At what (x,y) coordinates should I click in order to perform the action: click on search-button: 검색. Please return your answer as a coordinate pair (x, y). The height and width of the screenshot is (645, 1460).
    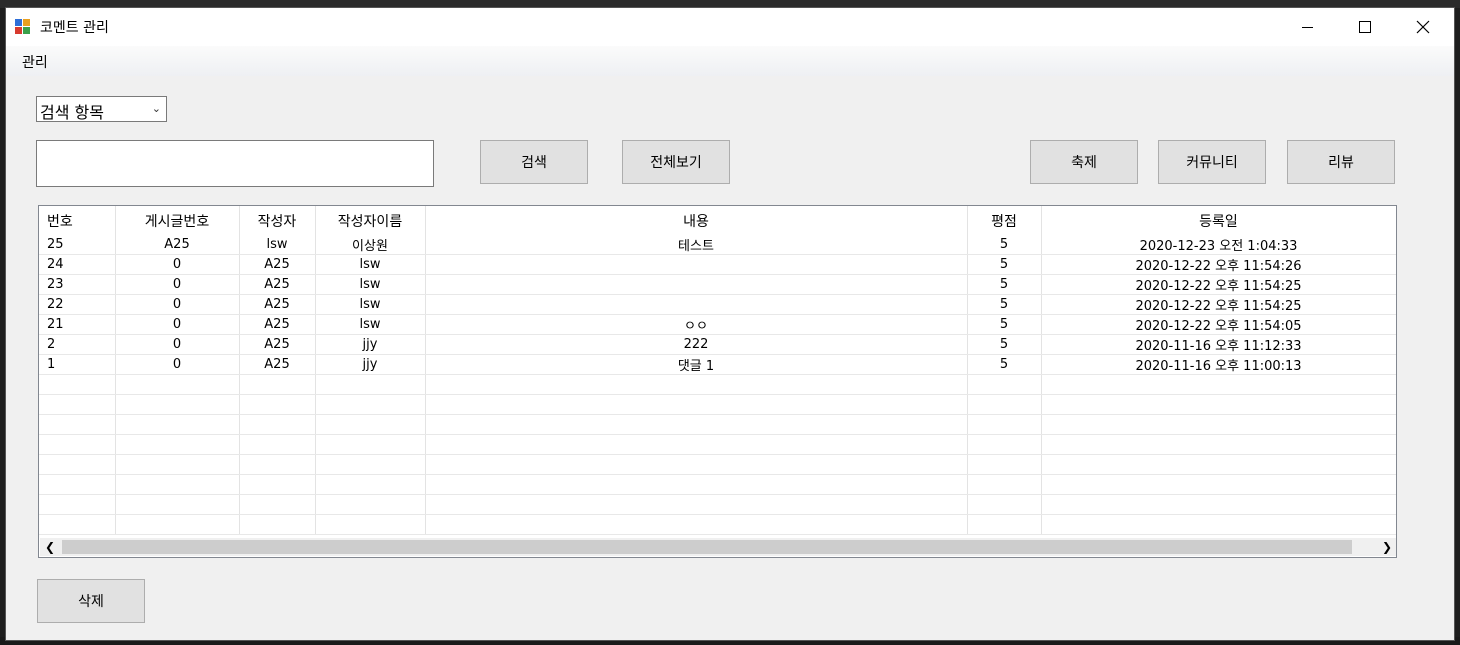
    Looking at the image, I should click on (534, 162).